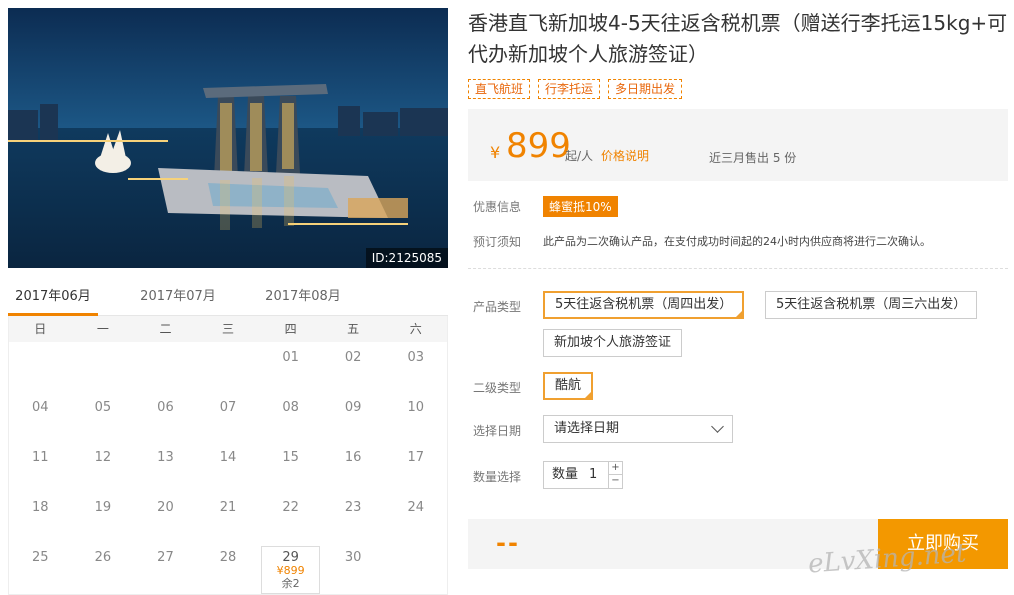 Image resolution: width=1014 pixels, height=595 pixels. Describe the element at coordinates (103, 457) in the screenshot. I see `calendar-day: 12` at that location.